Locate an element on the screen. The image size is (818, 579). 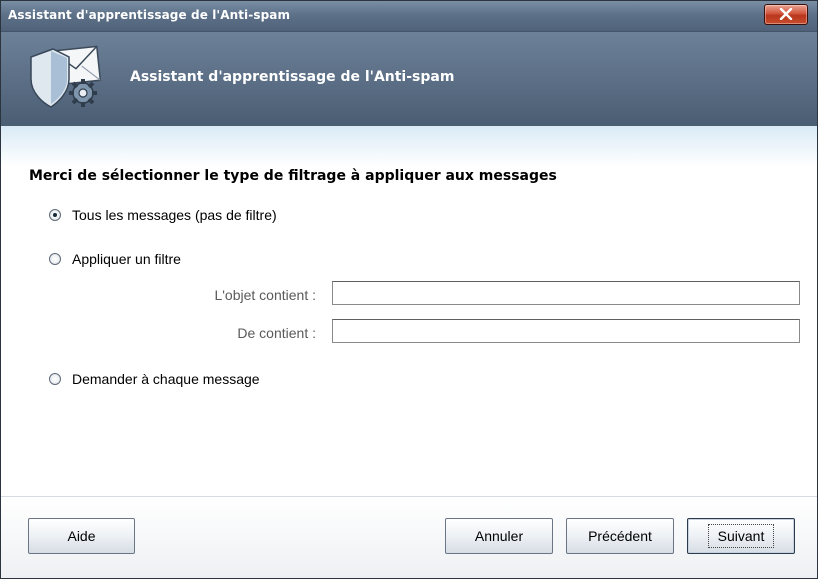
help-button: Aide is located at coordinates (81, 536).